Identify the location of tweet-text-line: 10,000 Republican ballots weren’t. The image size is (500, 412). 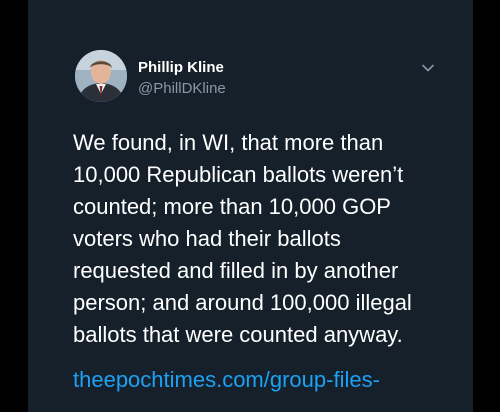
(238, 174).